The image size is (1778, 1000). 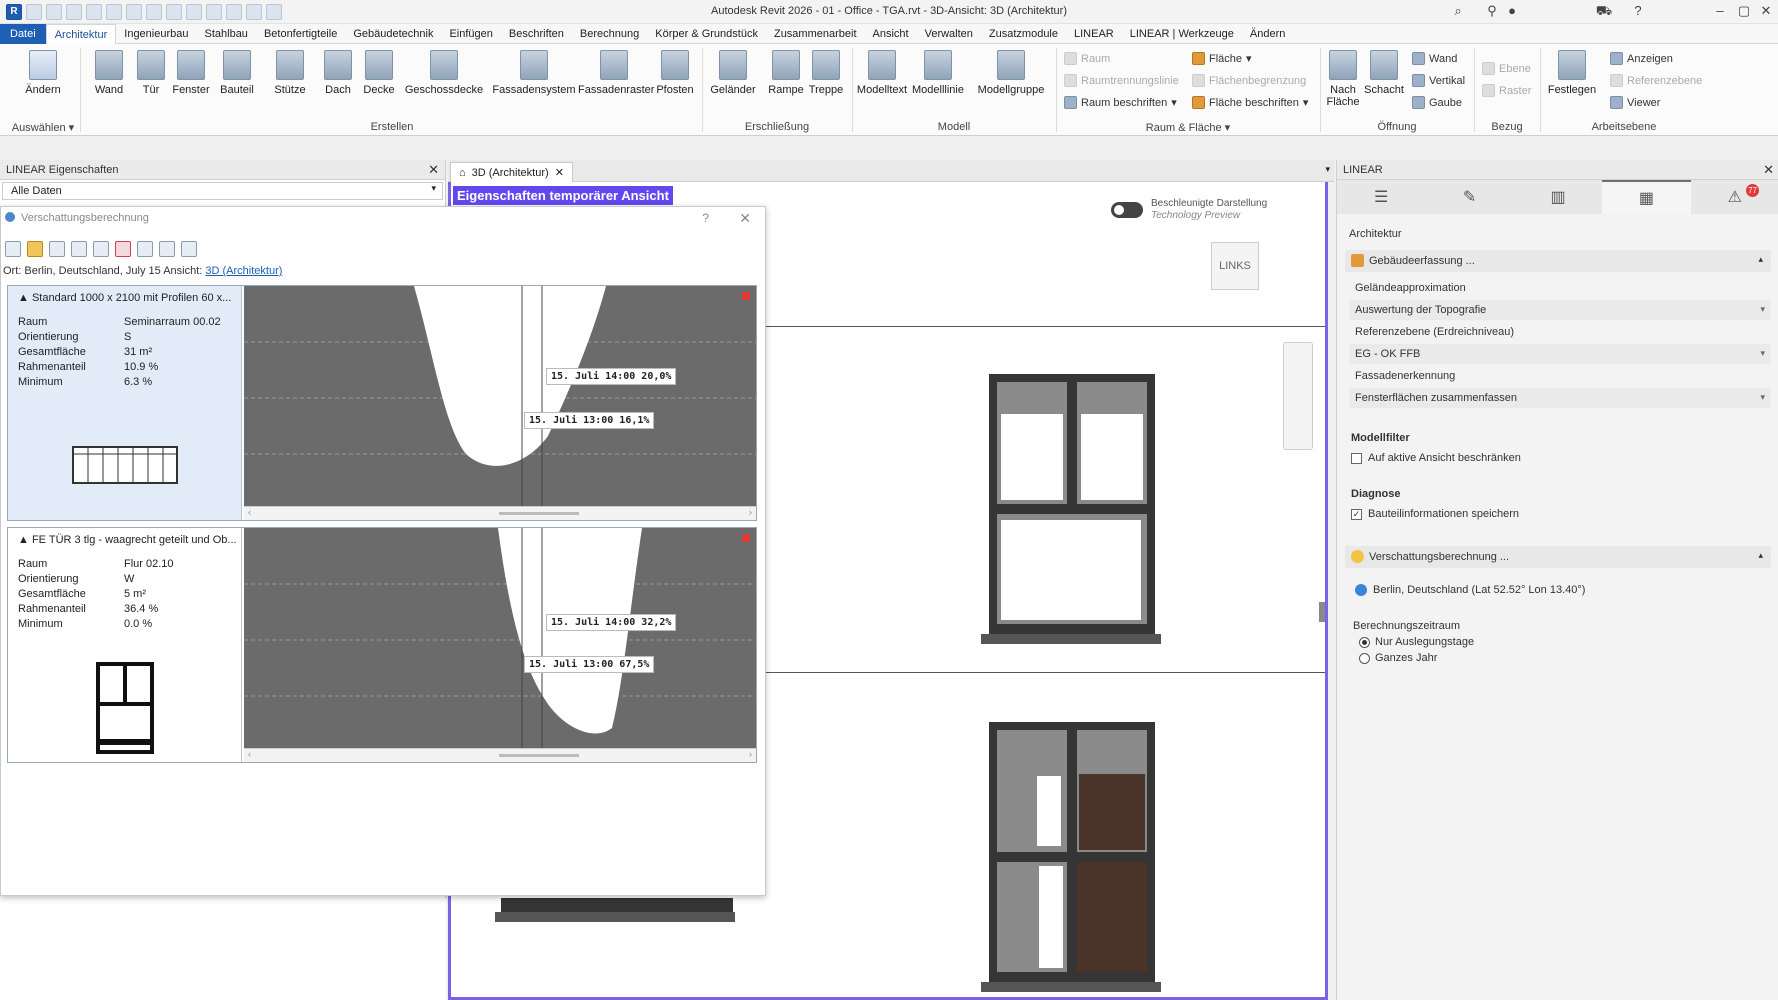 I want to click on user-icon: ●, so click(x=1512, y=10).